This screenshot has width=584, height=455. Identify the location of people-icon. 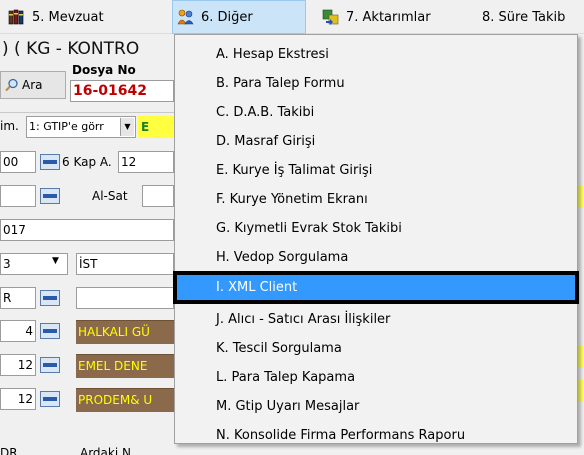
(185, 17).